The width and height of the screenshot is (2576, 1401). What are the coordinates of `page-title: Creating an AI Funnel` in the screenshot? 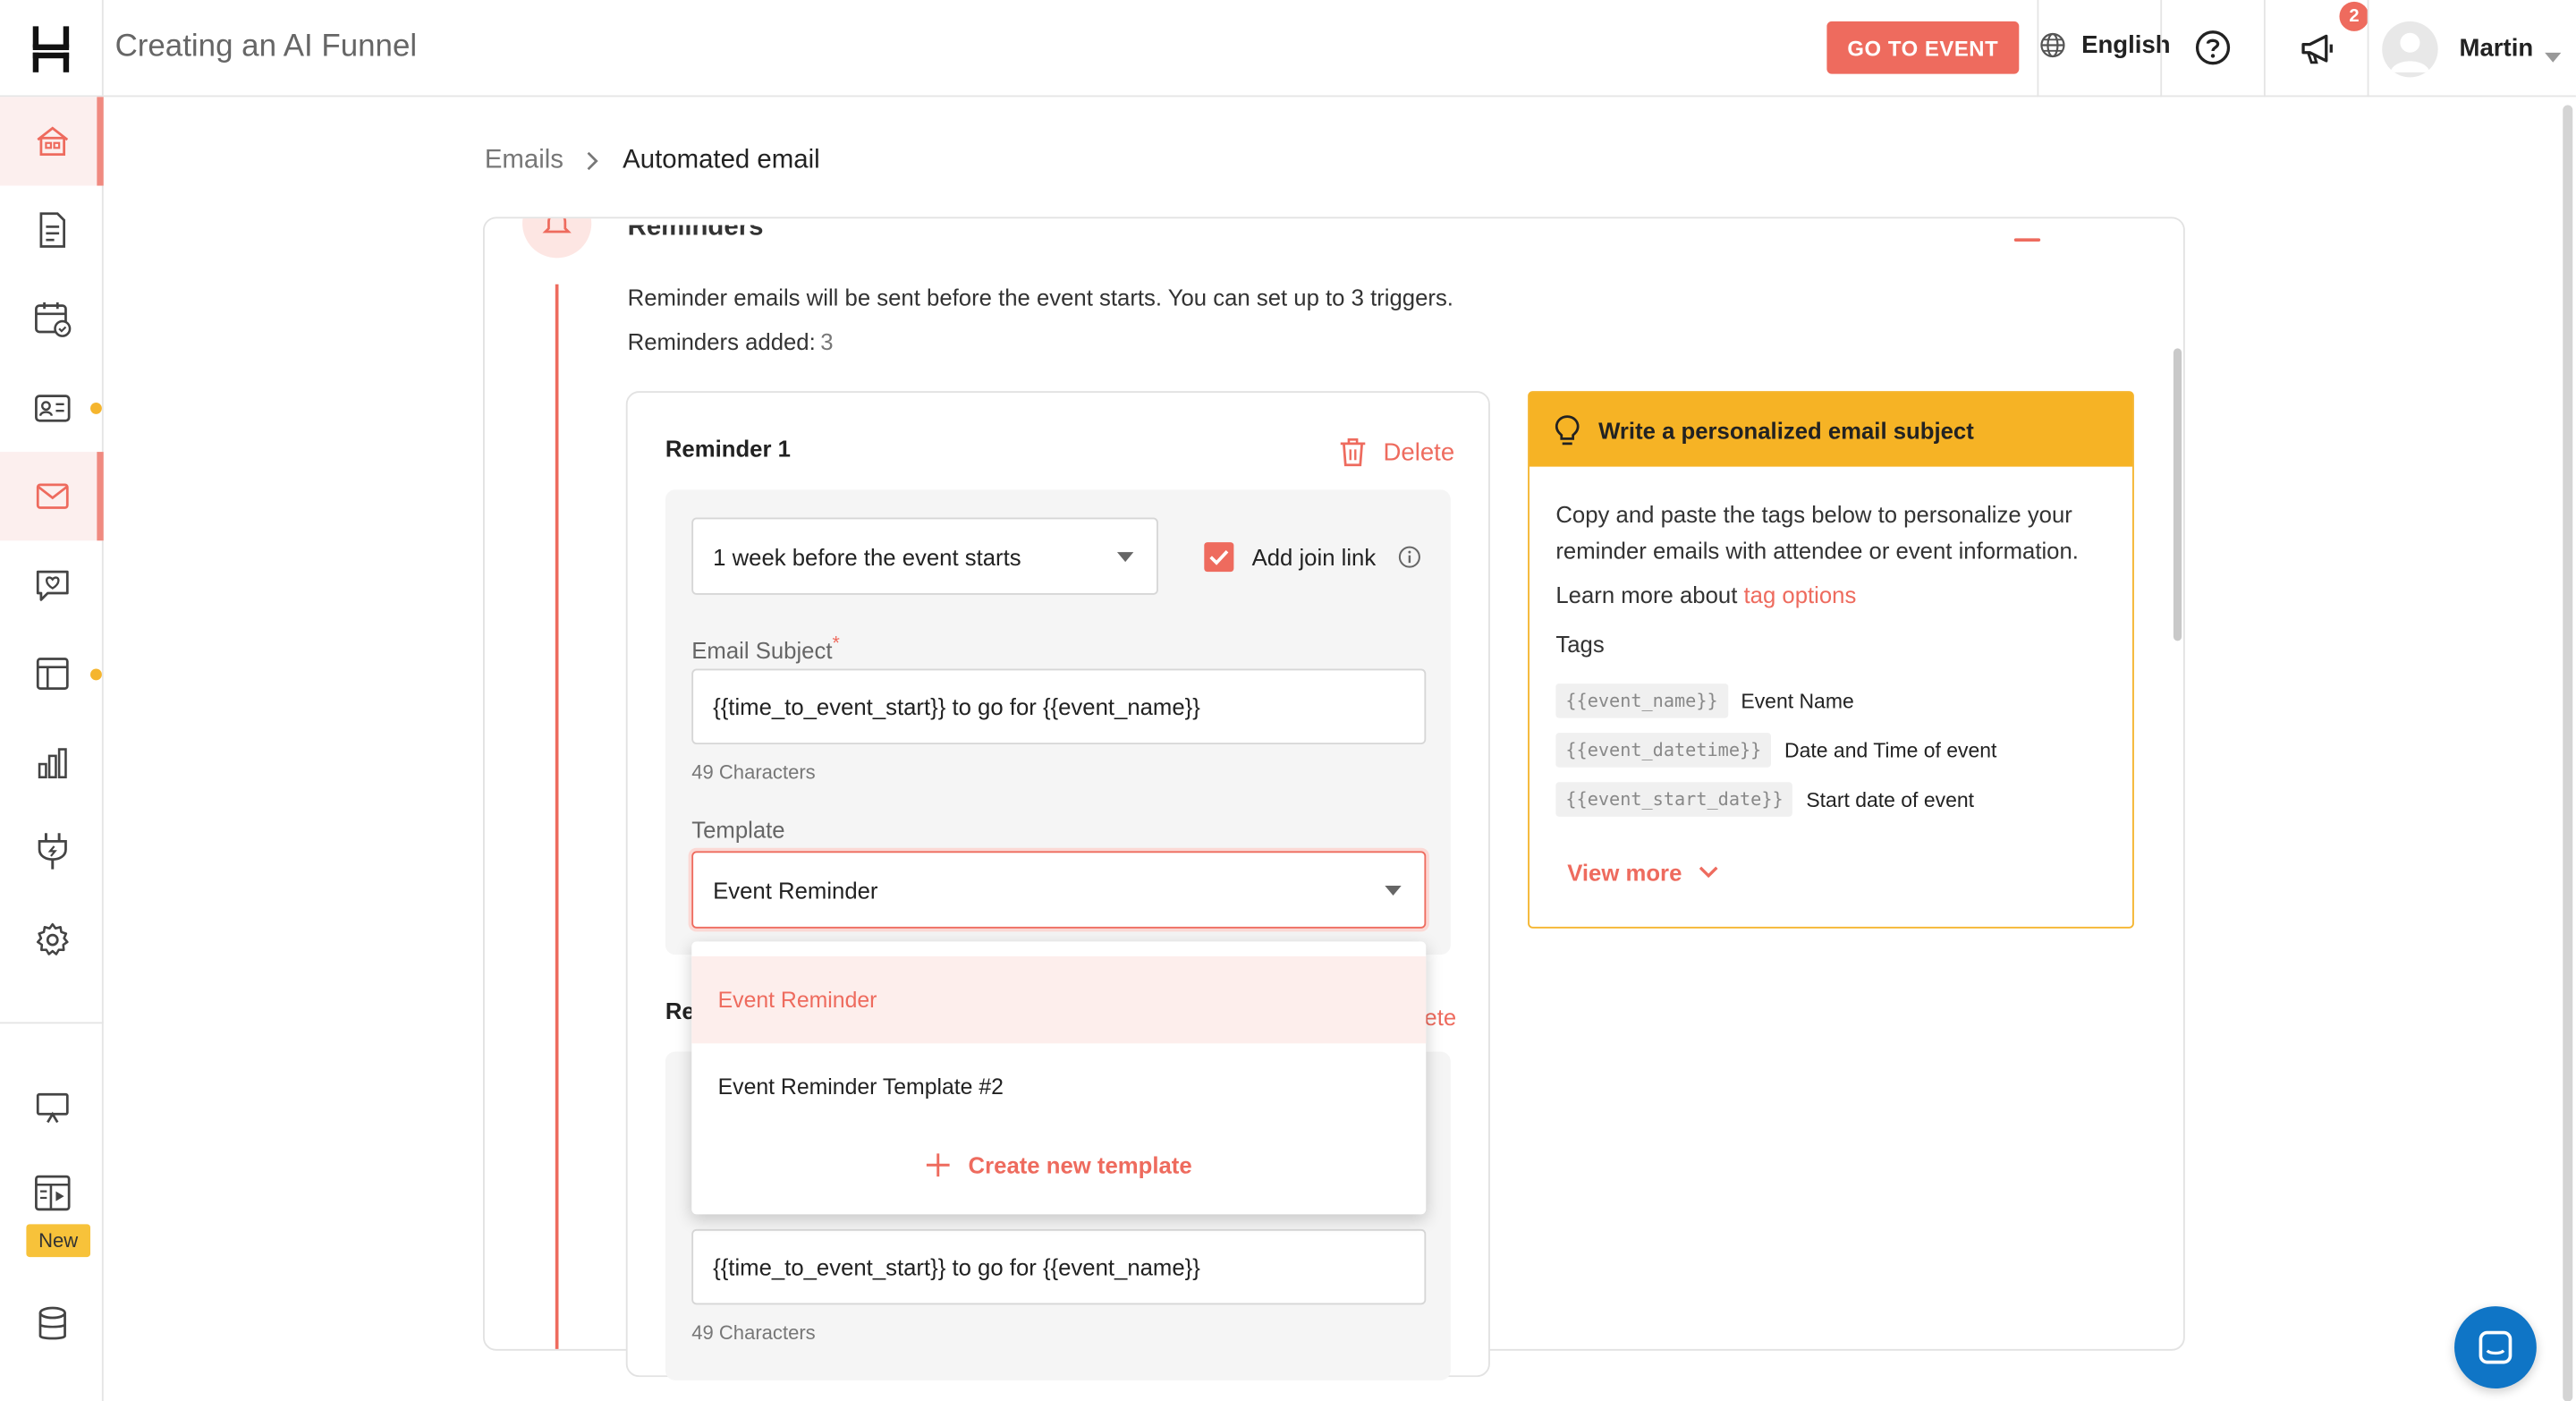 It's located at (266, 47).